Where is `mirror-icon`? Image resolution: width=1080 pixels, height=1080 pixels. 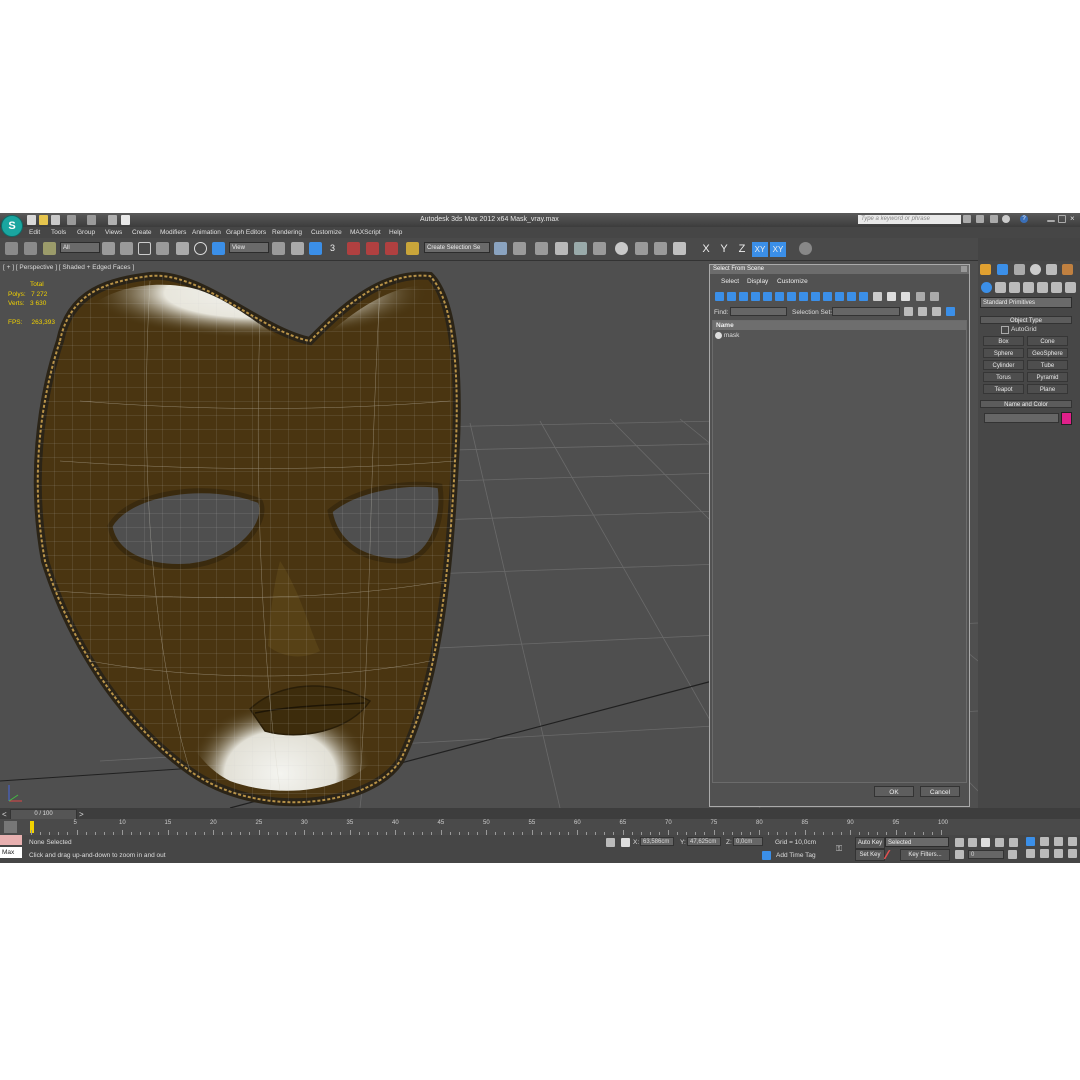 mirror-icon is located at coordinates (500, 248).